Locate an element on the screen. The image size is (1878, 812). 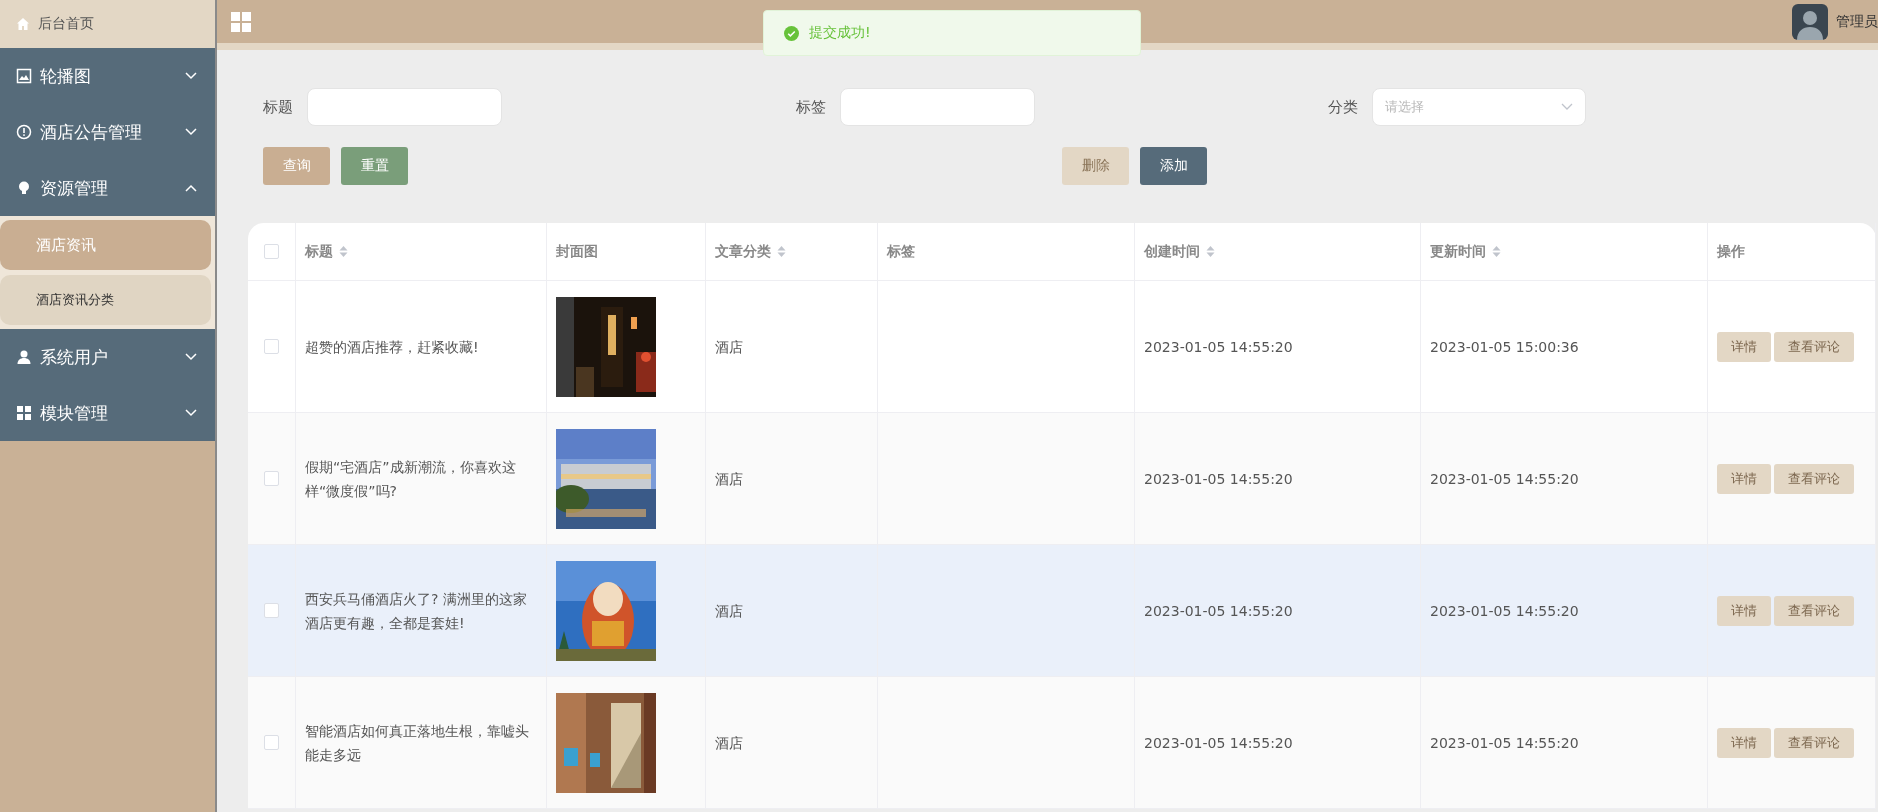
submenu-item: 酒店资讯分类 is located at coordinates (105, 300).